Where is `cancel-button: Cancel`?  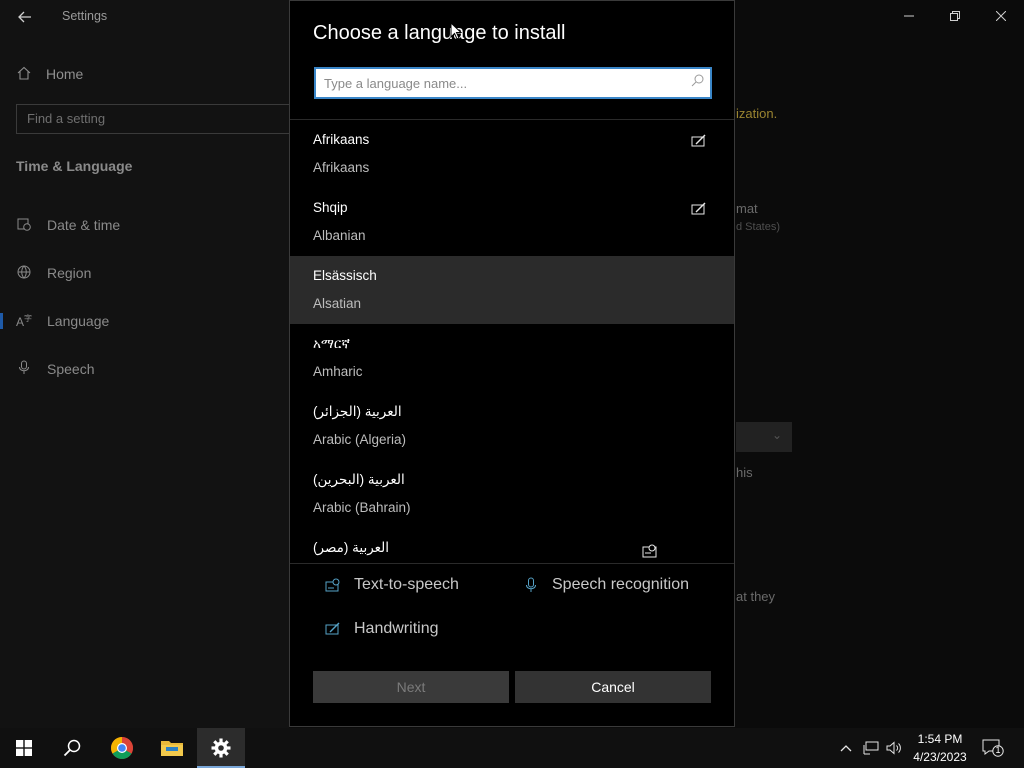 cancel-button: Cancel is located at coordinates (613, 687).